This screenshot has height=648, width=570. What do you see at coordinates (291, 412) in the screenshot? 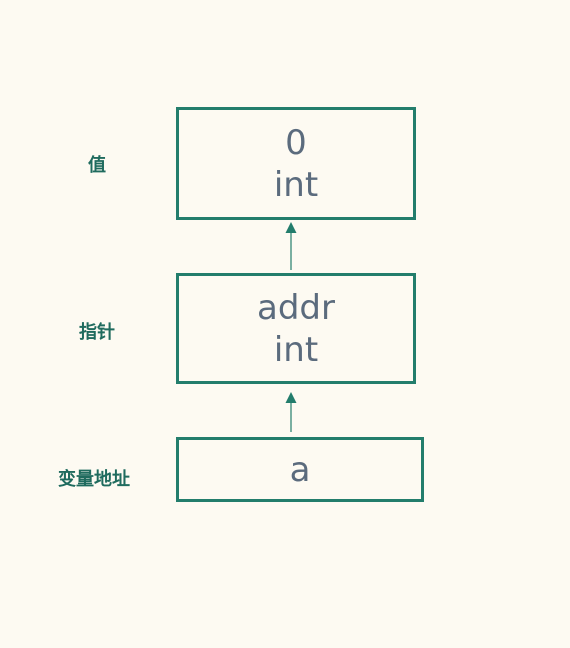
I see `arrow-variable-to-pointer` at bounding box center [291, 412].